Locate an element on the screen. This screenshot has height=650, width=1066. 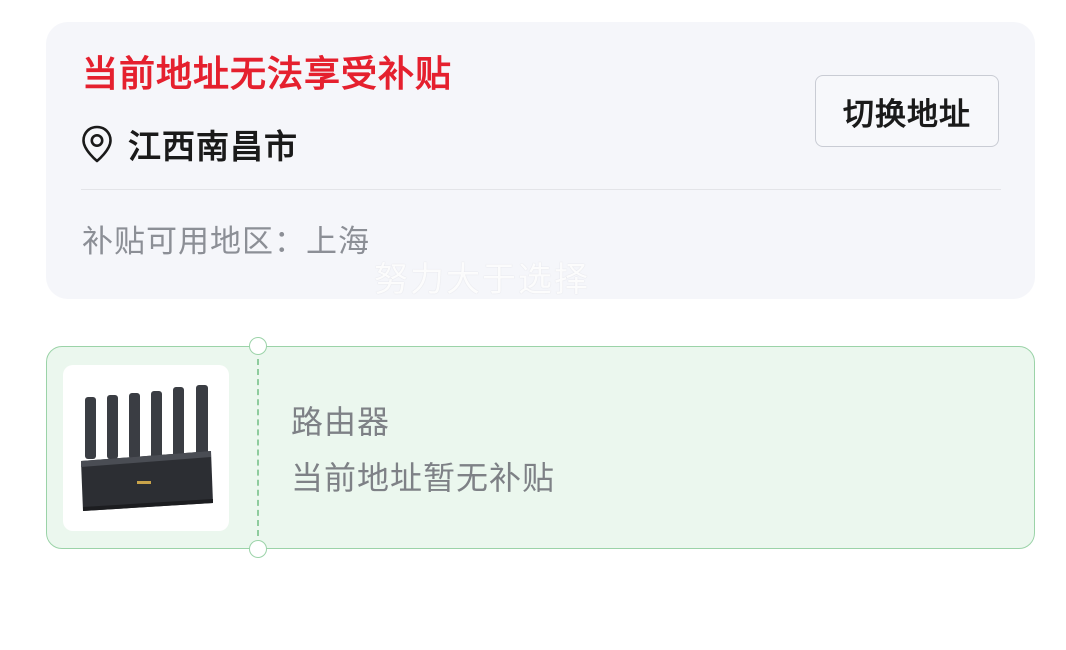
product-subsidy-status: 当前地址暂无补贴 is located at coordinates (423, 478).